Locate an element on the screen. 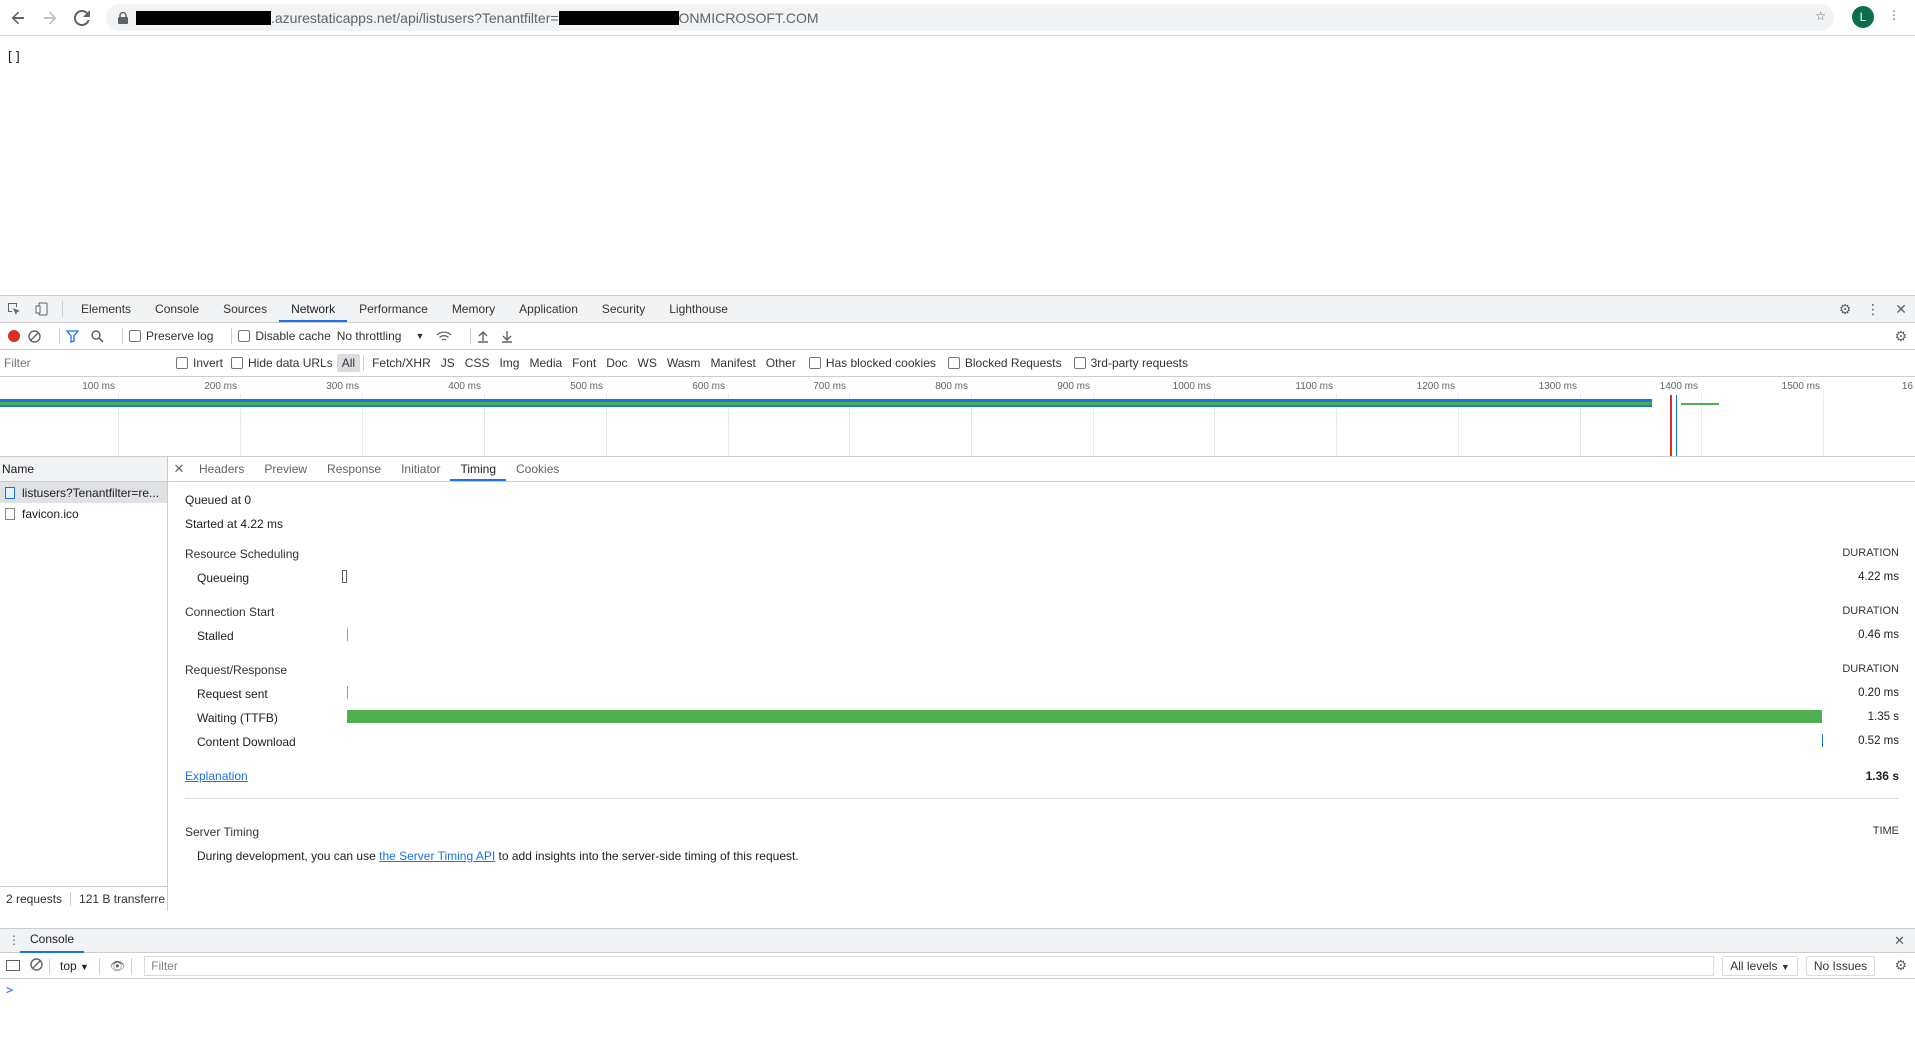 The width and height of the screenshot is (1915, 1039). type-filter-ws: WS is located at coordinates (647, 363).